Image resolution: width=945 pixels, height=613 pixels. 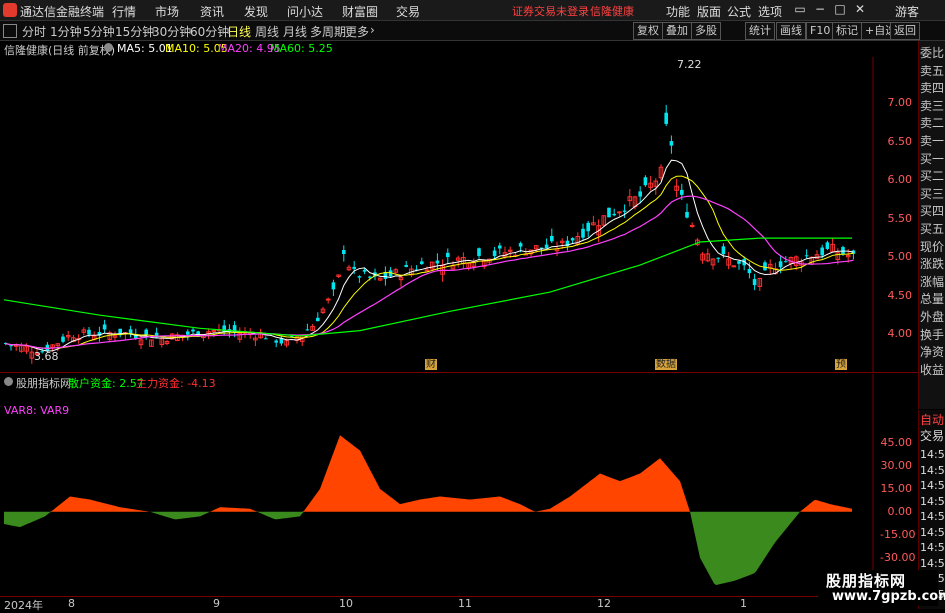 I want to click on side-time-7: 14:56, so click(x=932, y=563).